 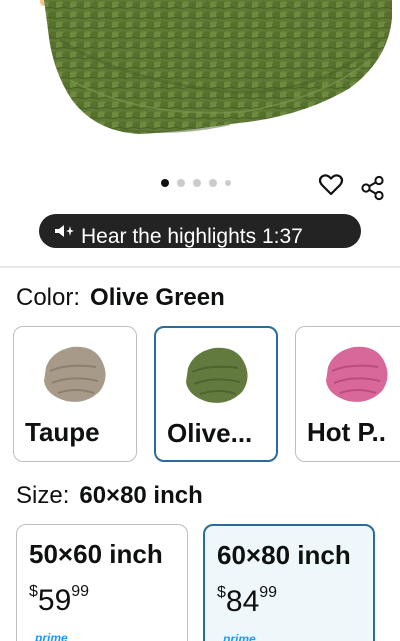 What do you see at coordinates (75, 374) in the screenshot?
I see `taupe-blanket-thumbnail` at bounding box center [75, 374].